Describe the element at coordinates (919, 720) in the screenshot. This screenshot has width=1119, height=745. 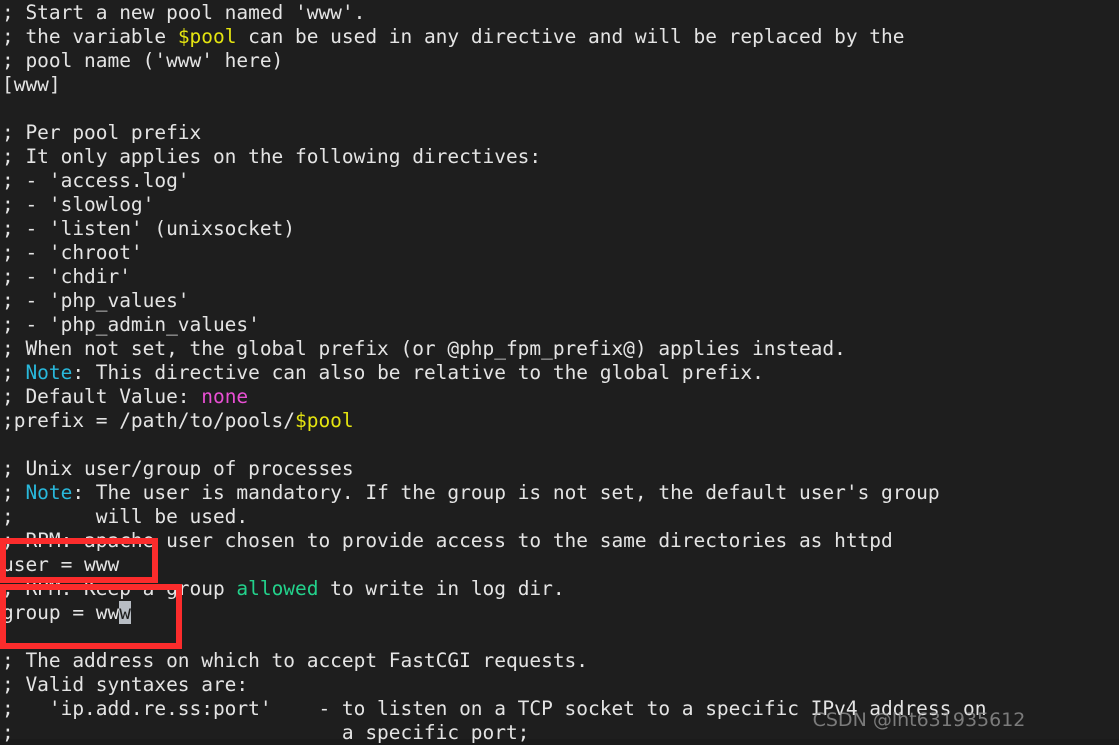
I see `watermark: CSDN @lht631935612` at that location.